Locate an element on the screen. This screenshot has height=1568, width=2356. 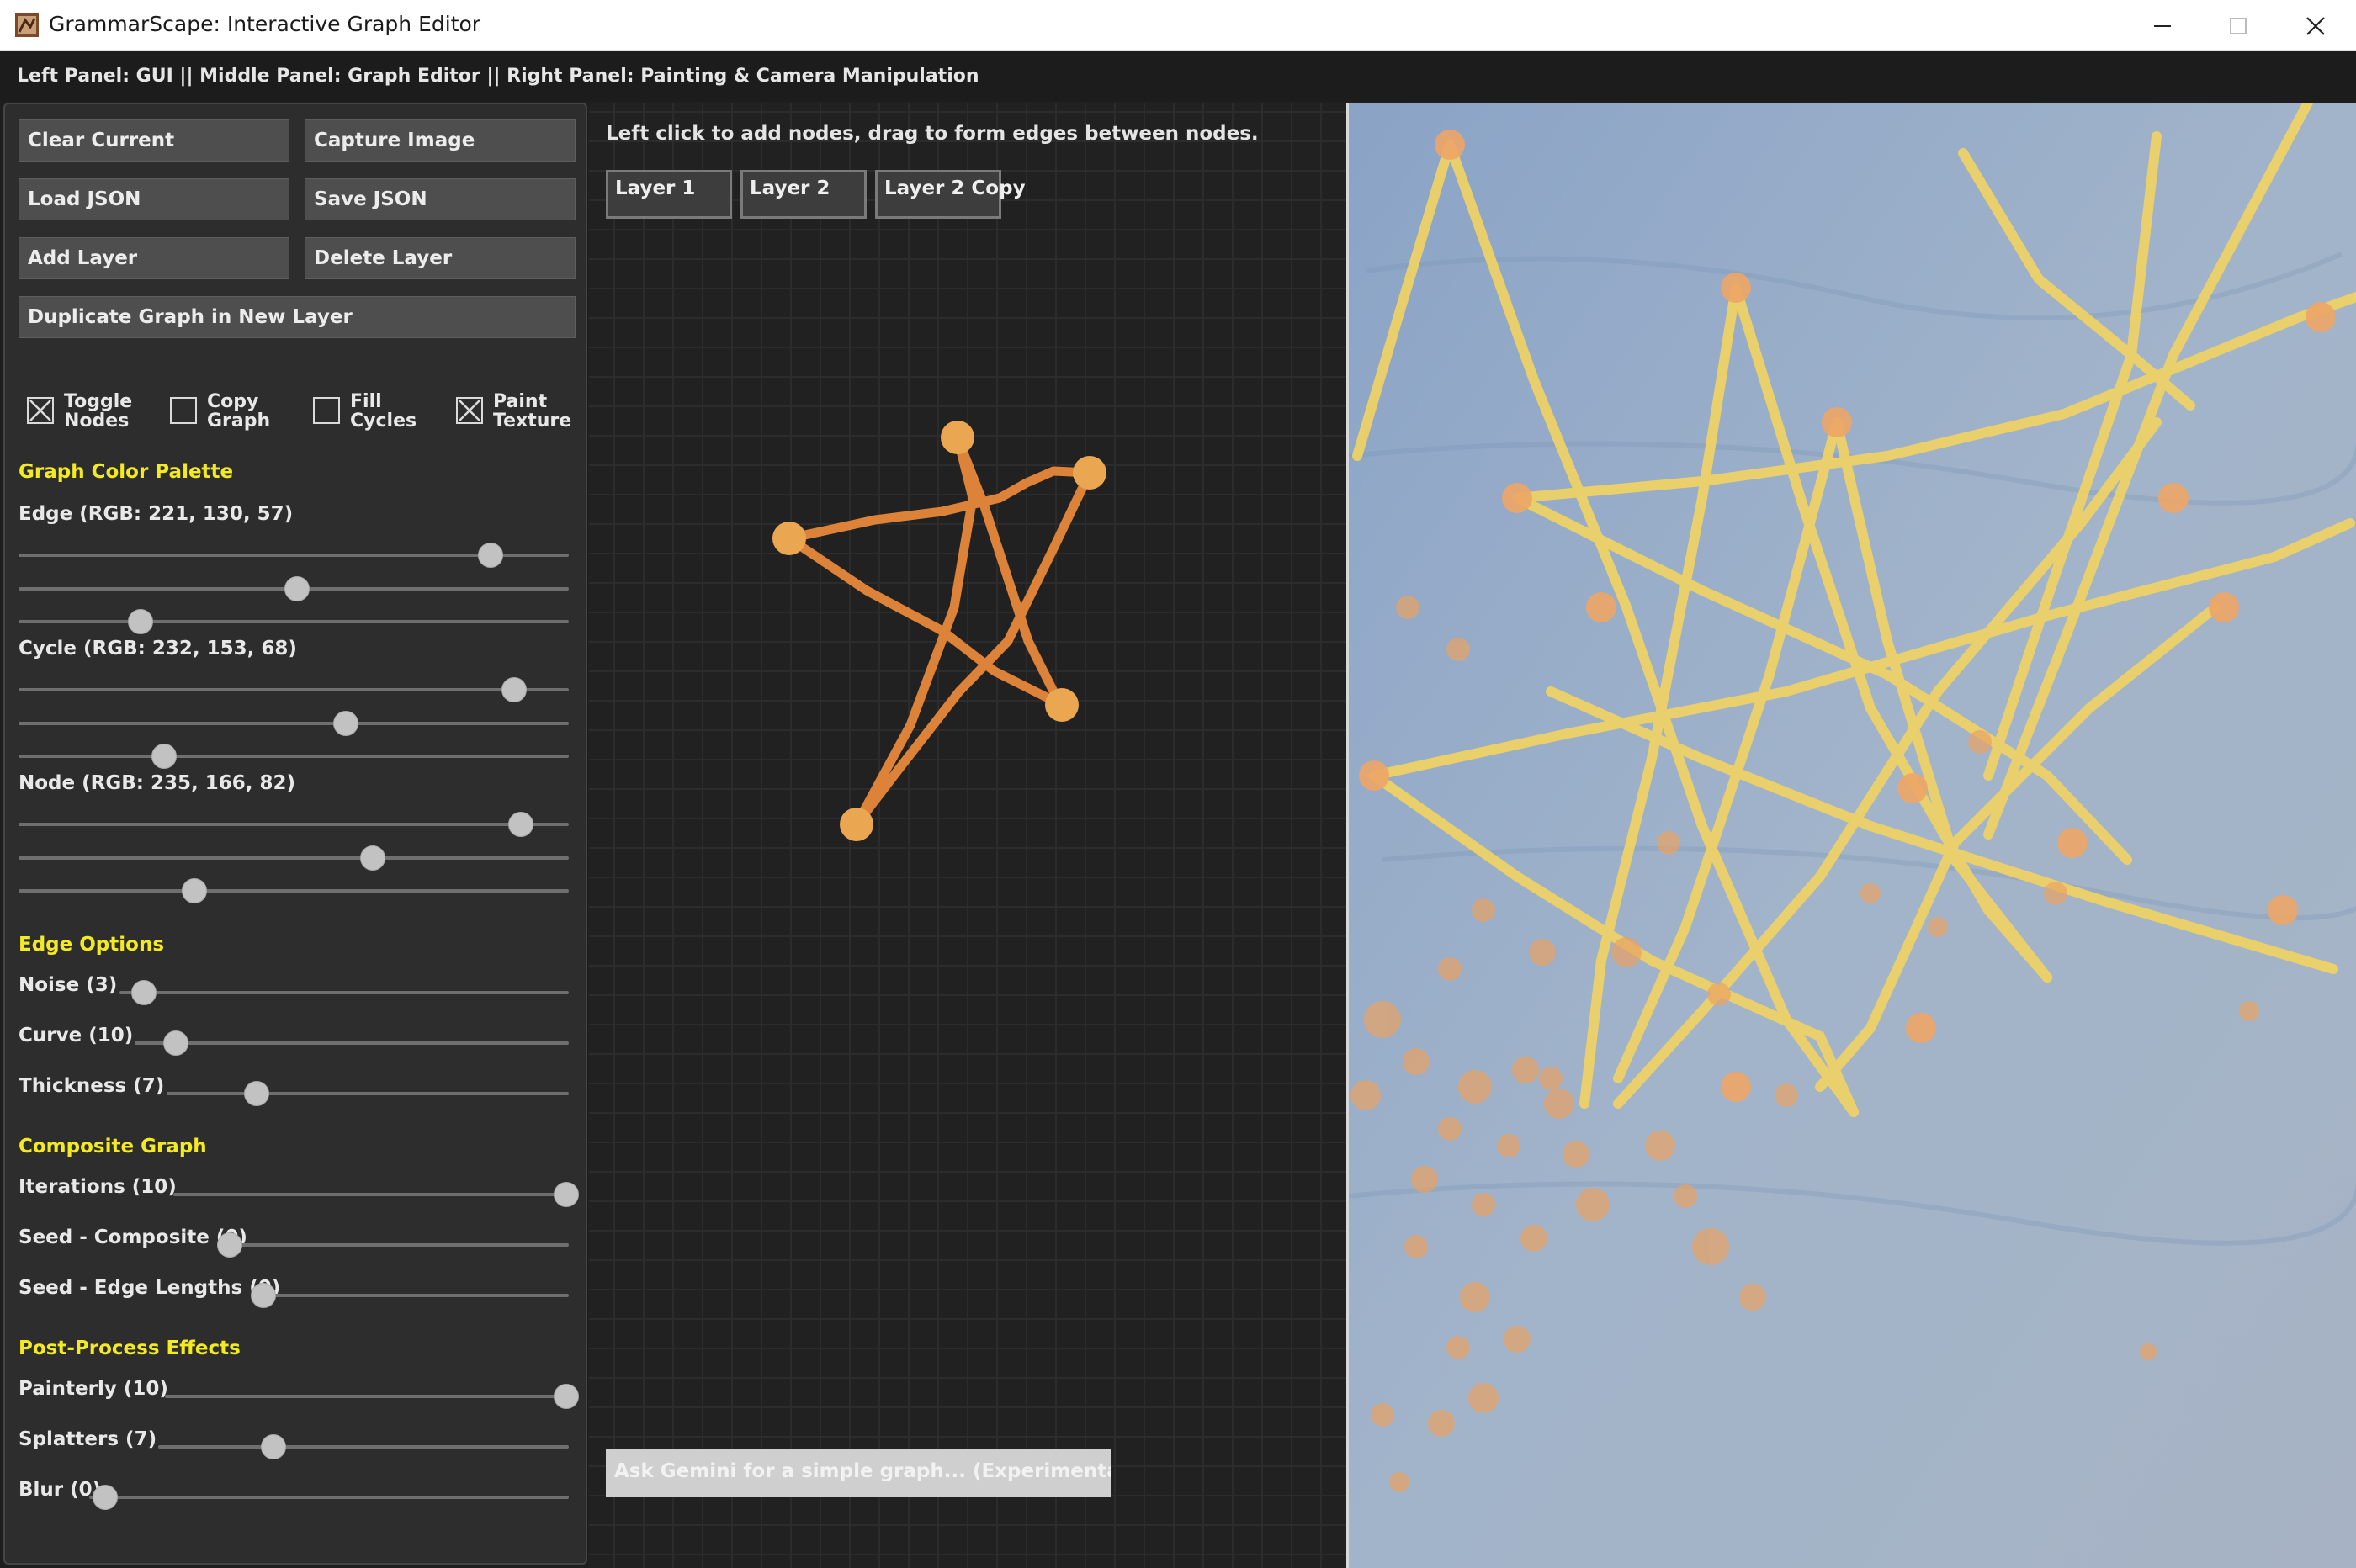
add-layer-button: Add Layer is located at coordinates (154, 258).